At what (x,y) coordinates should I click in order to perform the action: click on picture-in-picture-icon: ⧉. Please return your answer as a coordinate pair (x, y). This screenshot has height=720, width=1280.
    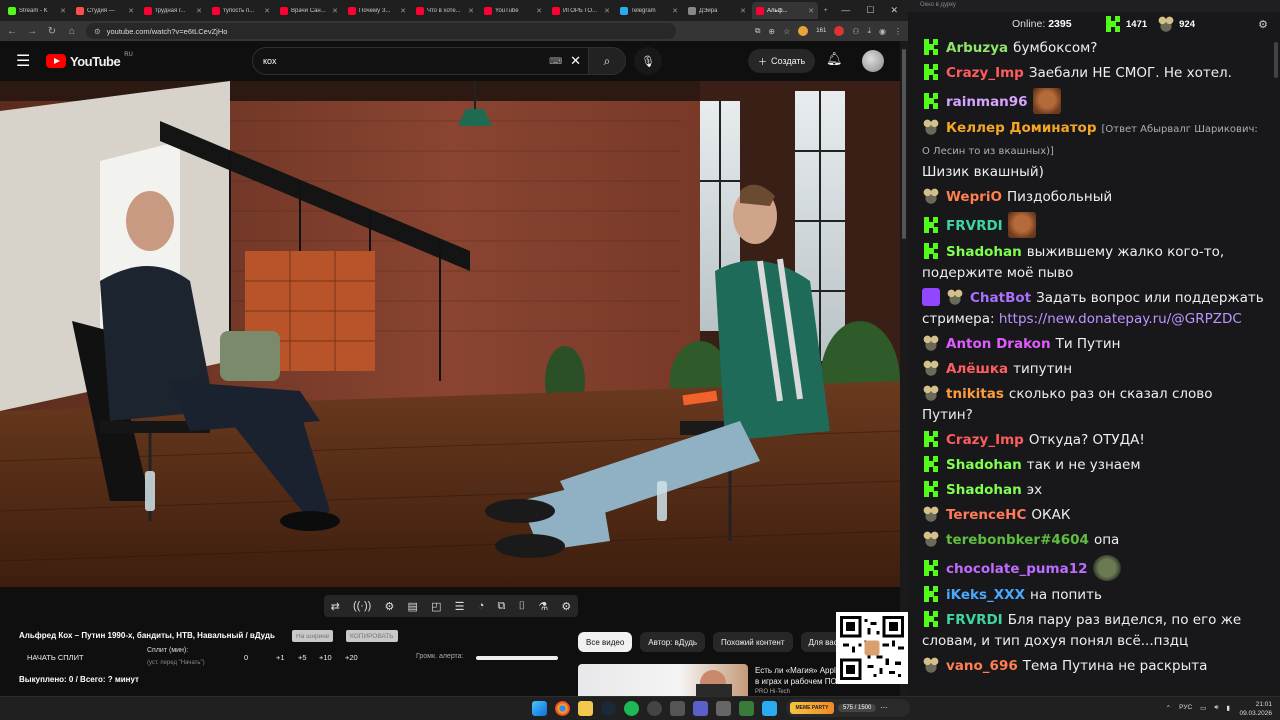
    Looking at the image, I should click on (502, 606).